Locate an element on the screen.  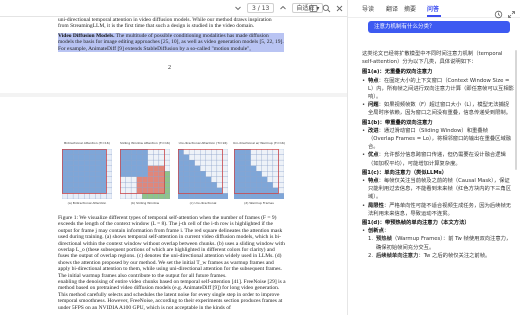
close-icon is located at coordinates (339, 8).